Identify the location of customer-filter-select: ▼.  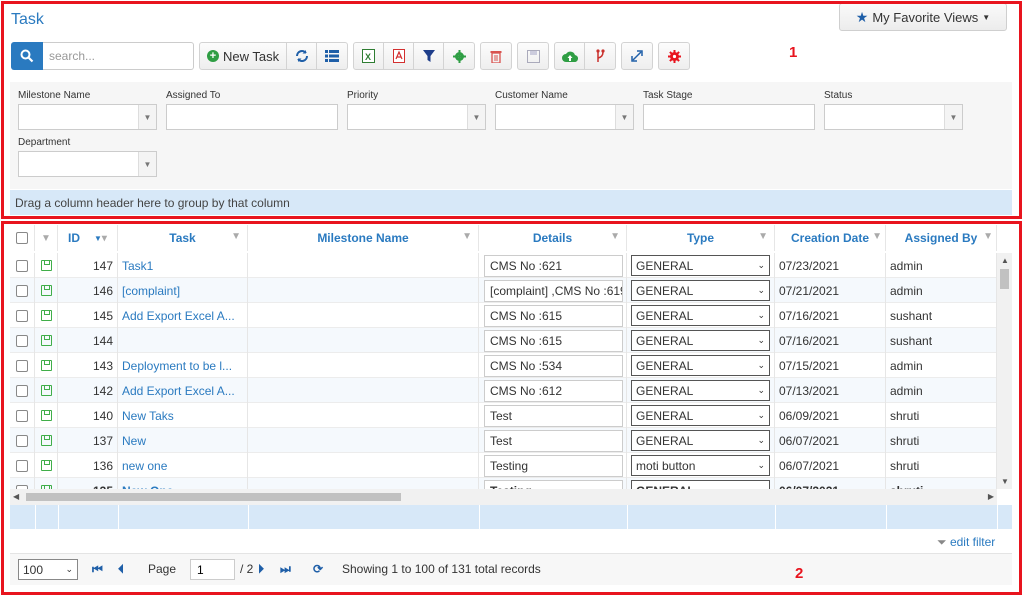
(564, 117).